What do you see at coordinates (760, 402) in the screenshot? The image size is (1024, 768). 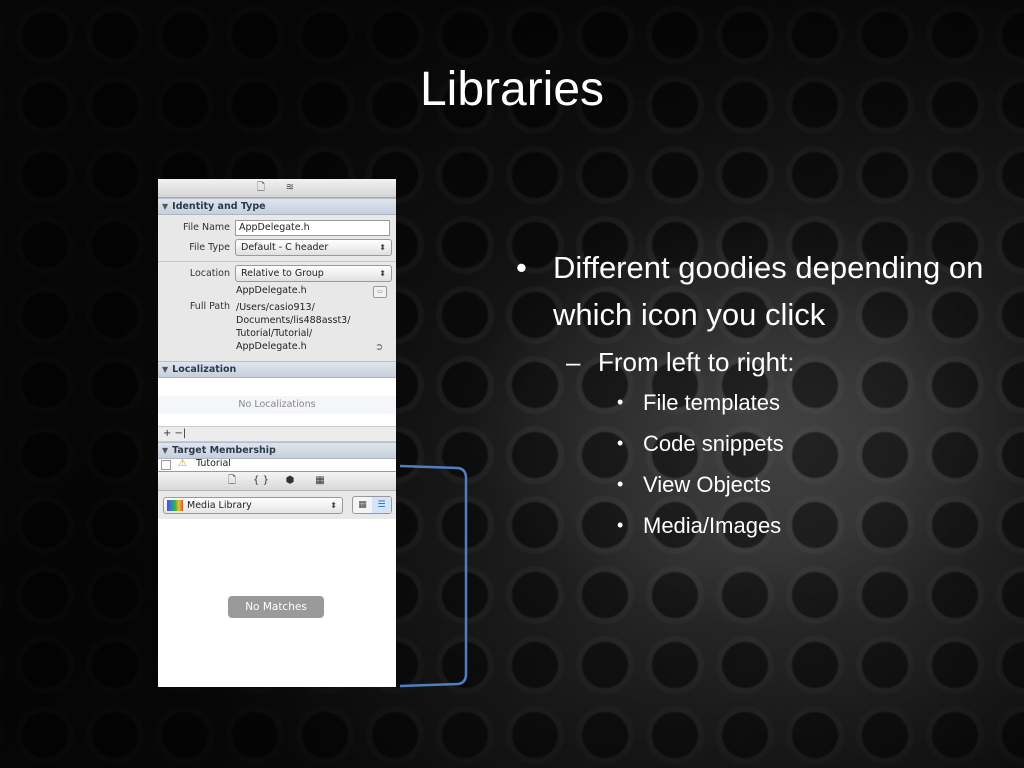 I see `bullet-item-file-templates: • File templates` at bounding box center [760, 402].